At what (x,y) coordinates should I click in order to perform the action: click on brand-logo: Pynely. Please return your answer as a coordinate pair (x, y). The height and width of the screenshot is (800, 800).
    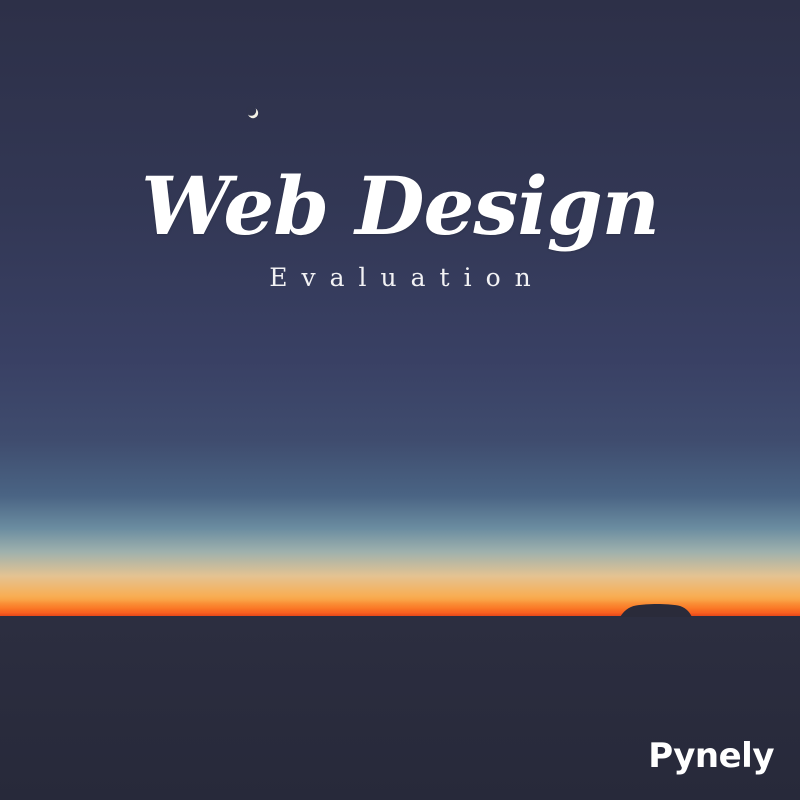
    Looking at the image, I should click on (711, 756).